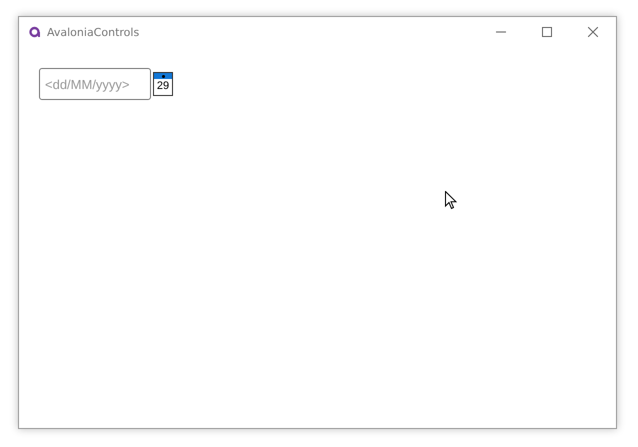  Describe the element at coordinates (95, 84) in the screenshot. I see `date-input-field: <dd/MM/yyyy>` at that location.